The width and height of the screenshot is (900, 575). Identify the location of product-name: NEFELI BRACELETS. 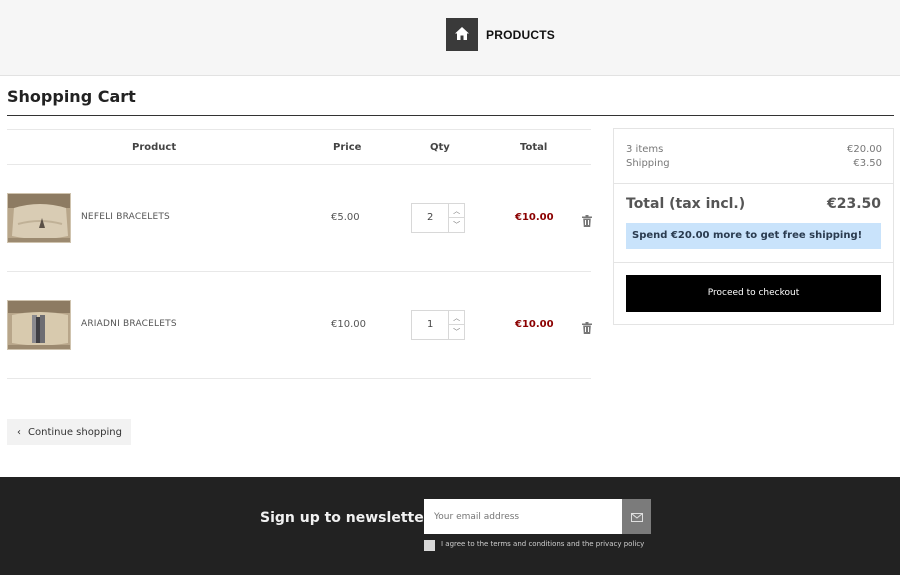
(125, 217).